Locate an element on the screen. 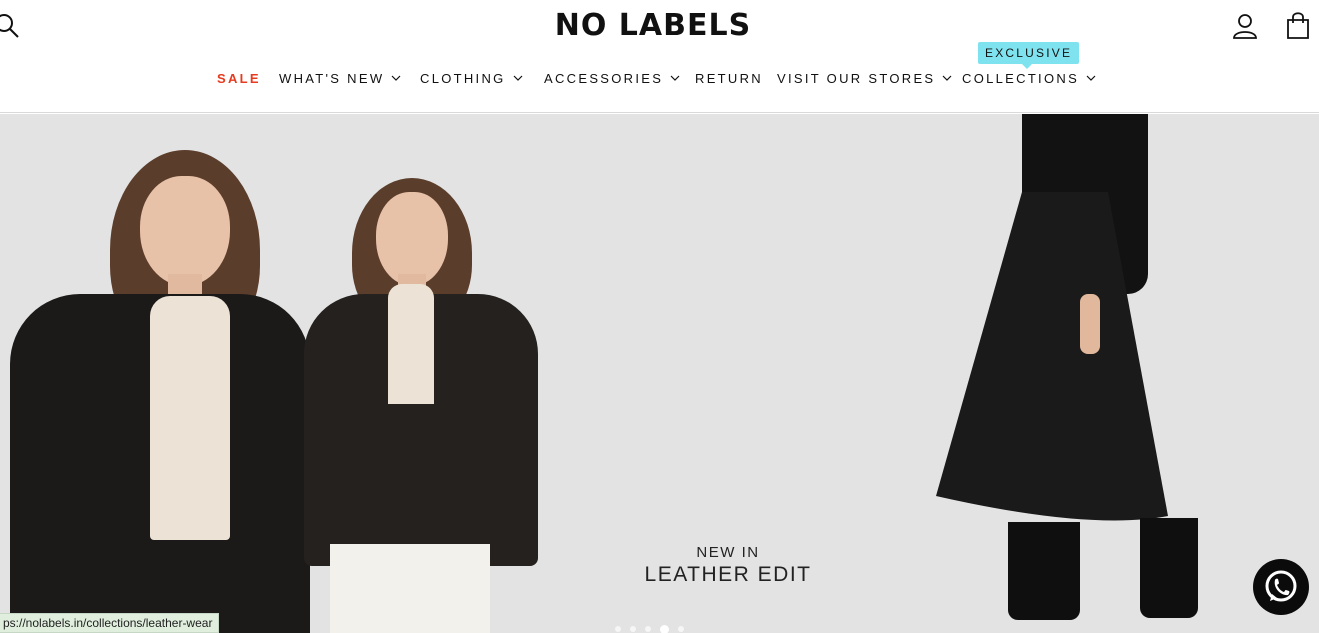 The width and height of the screenshot is (1319, 633). nav-collections: COLLECTIONS is located at coordinates (1029, 78).